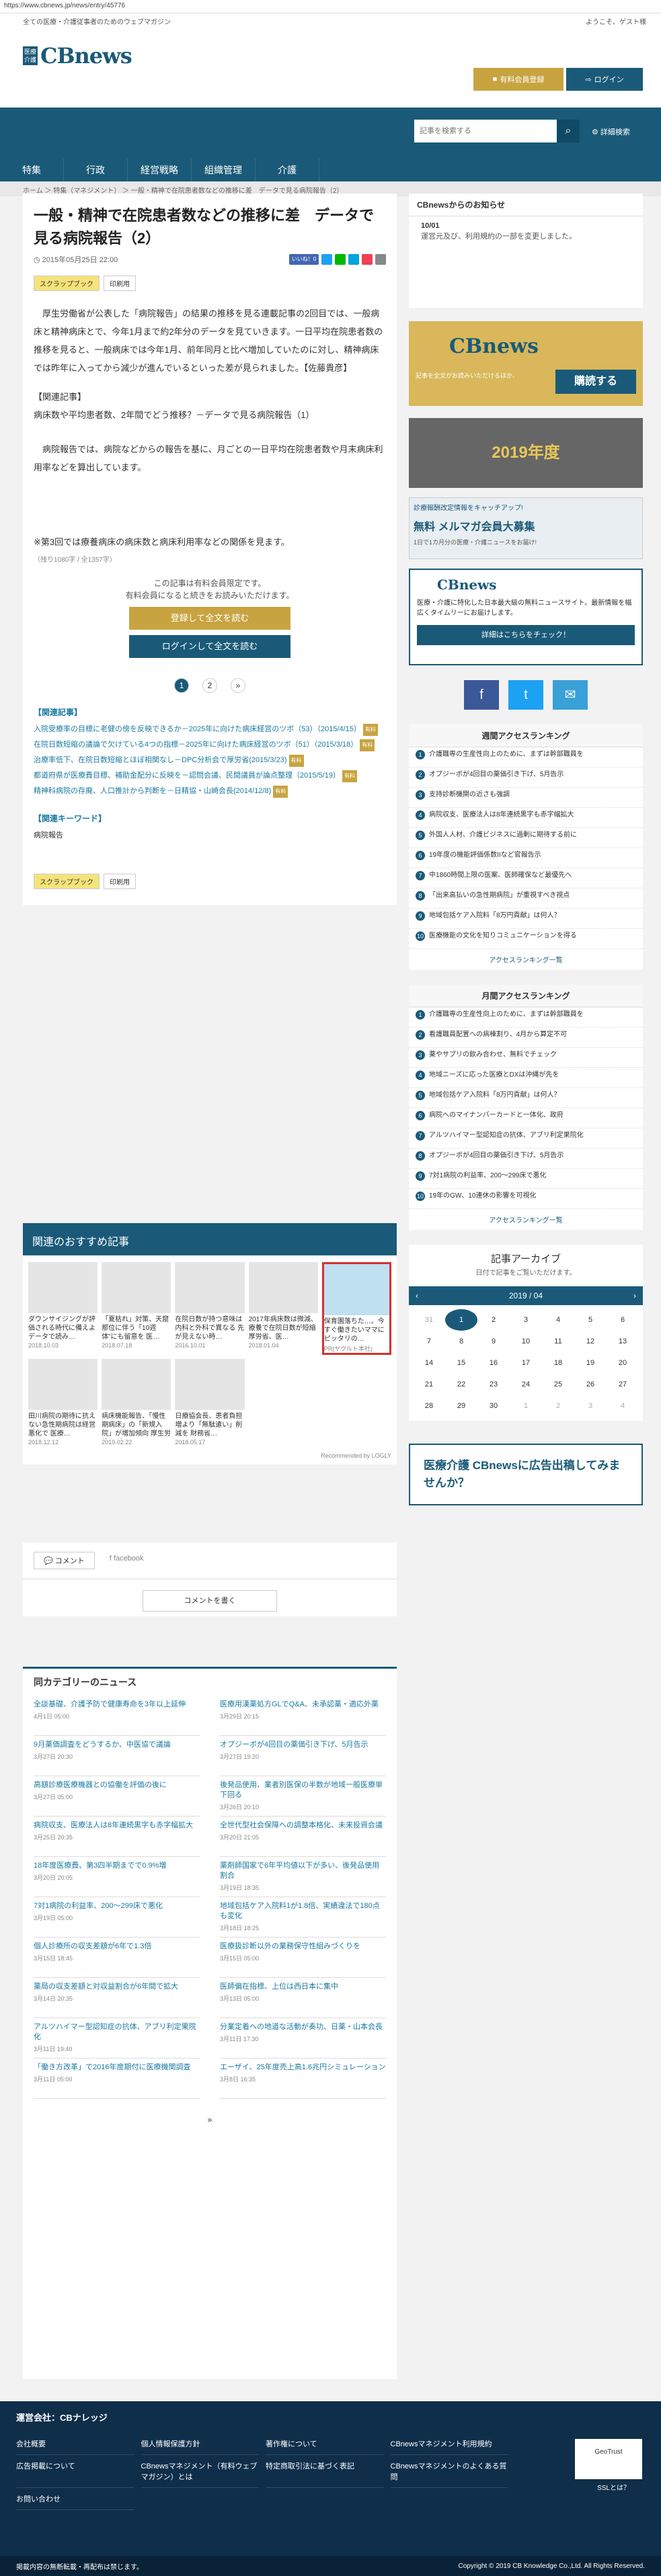 The width and height of the screenshot is (661, 2576). Describe the element at coordinates (570, 695) in the screenshot. I see `rss-icon: ✉` at that location.